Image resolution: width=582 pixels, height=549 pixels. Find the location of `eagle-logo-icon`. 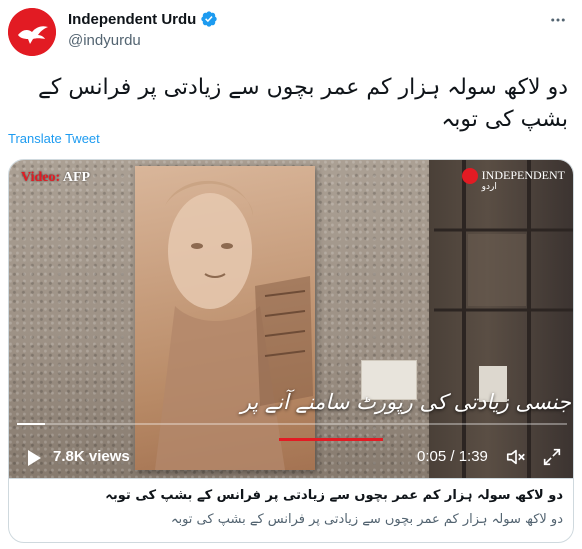

eagle-logo-icon is located at coordinates (32, 32).